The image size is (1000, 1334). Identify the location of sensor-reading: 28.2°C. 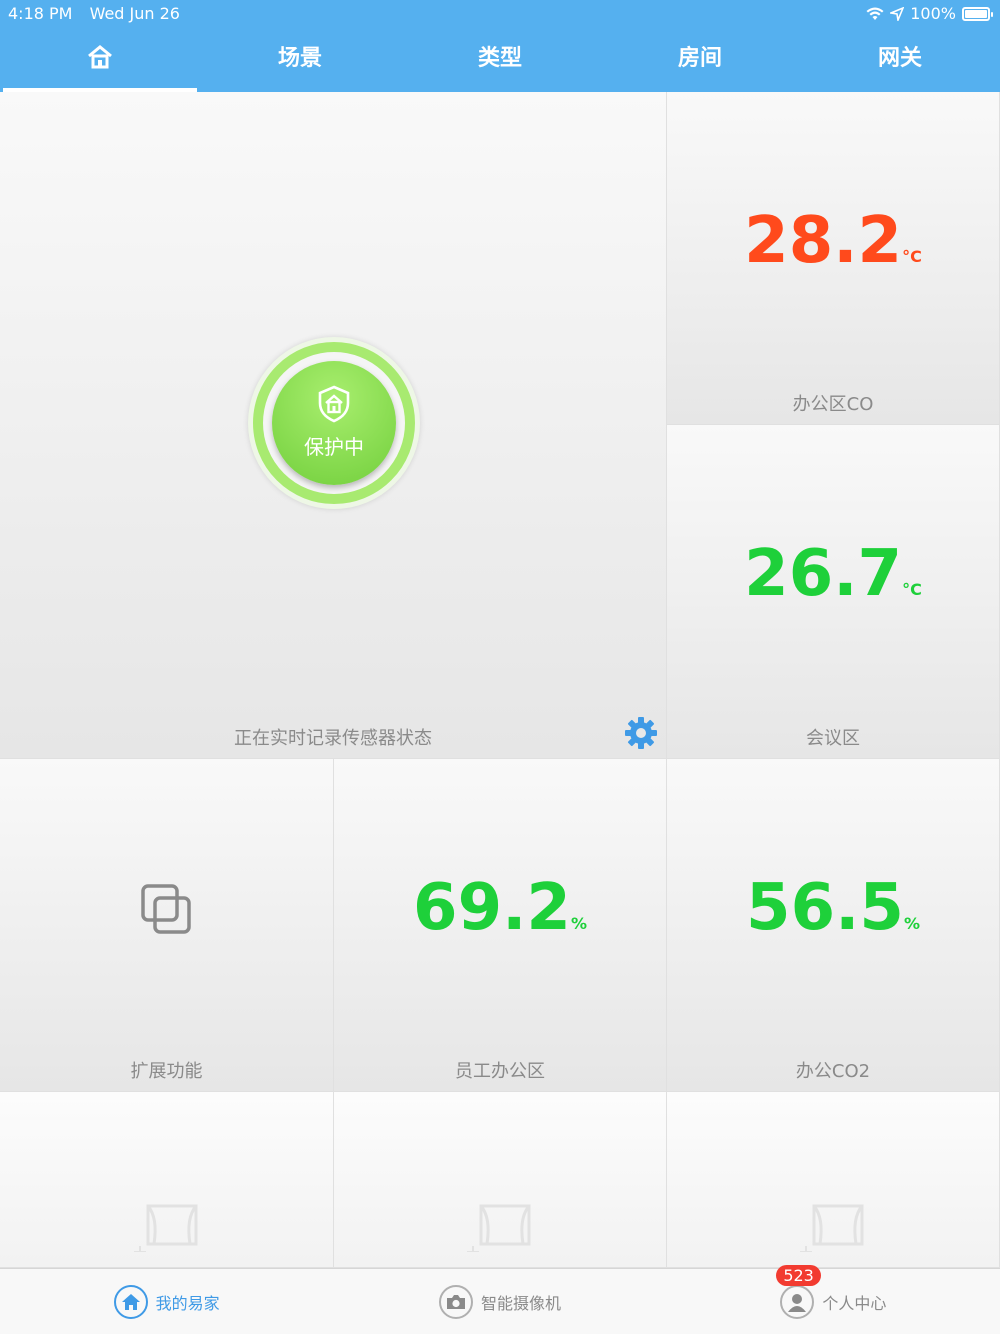
(833, 241).